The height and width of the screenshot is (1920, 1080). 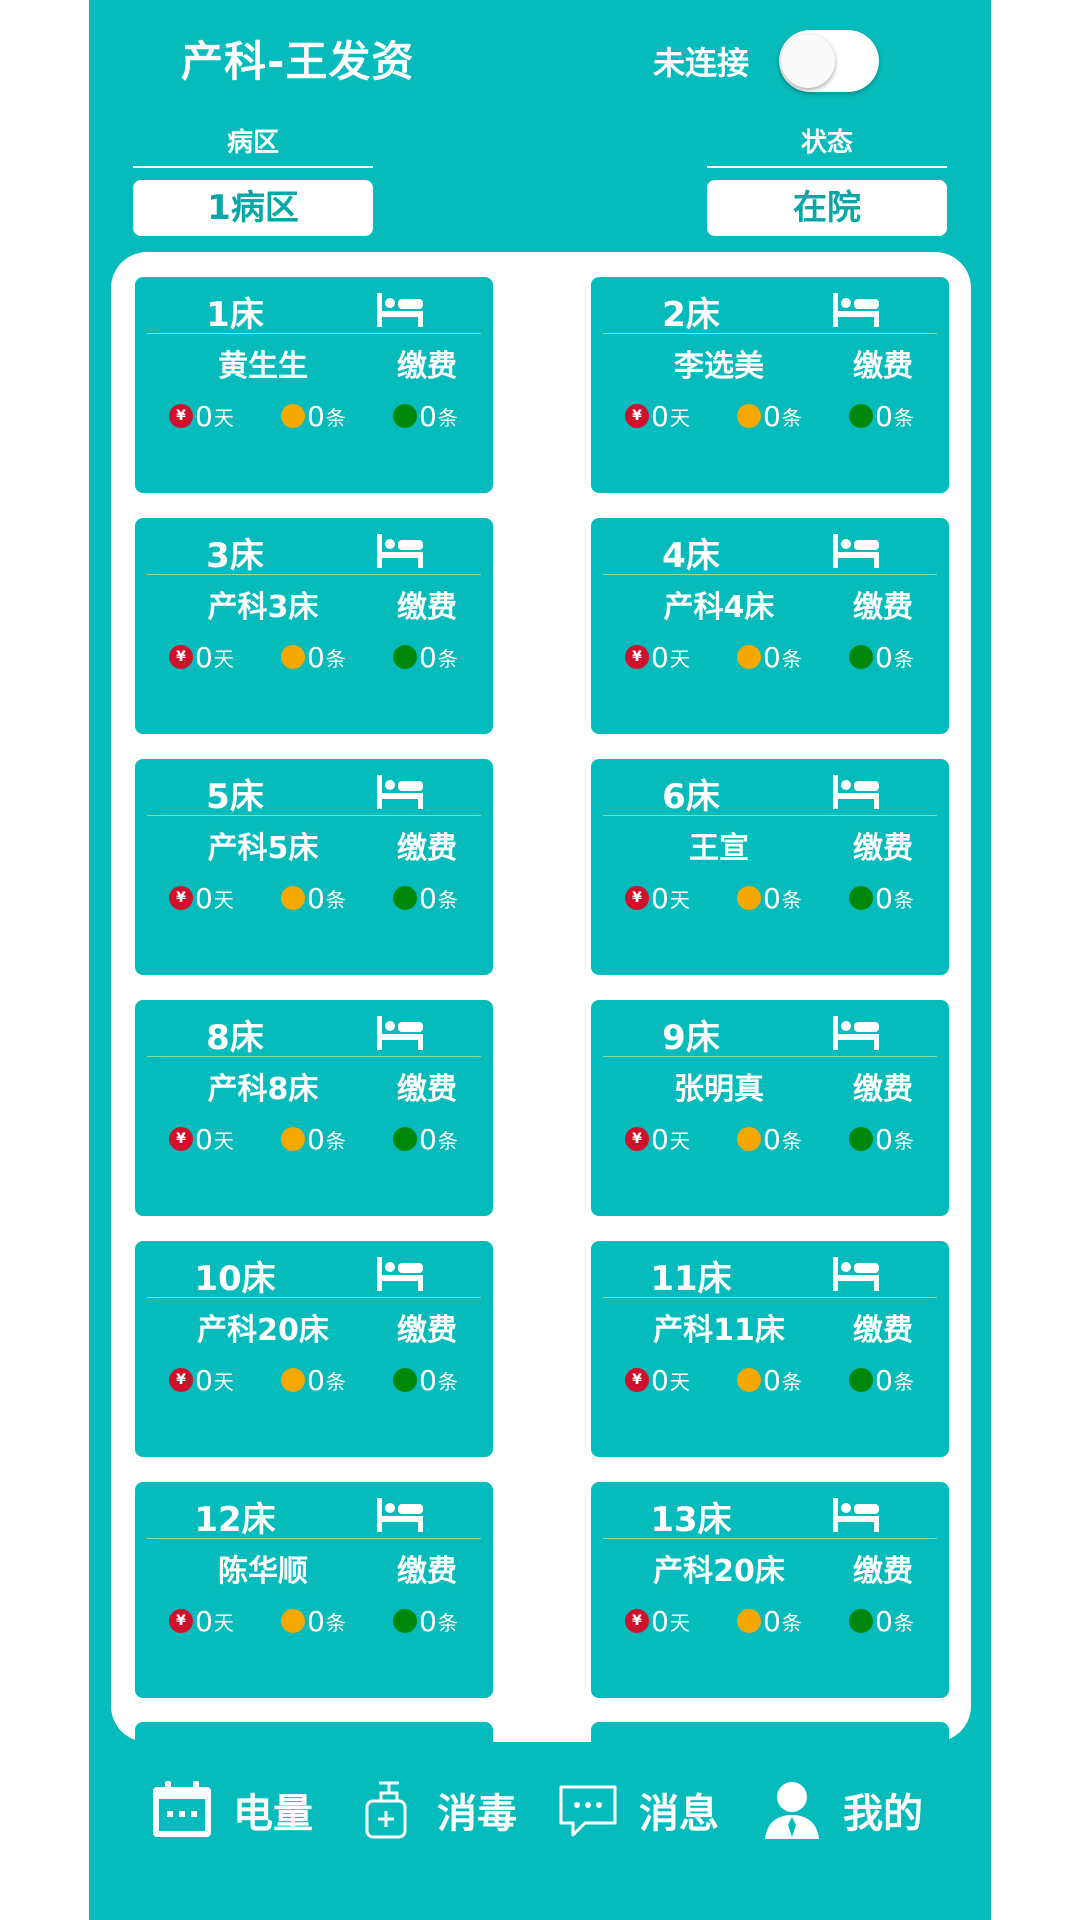 I want to click on bed-card: 13床 产科20床 缴费 ¥0 天 0 条 0 条, so click(x=770, y=1590).